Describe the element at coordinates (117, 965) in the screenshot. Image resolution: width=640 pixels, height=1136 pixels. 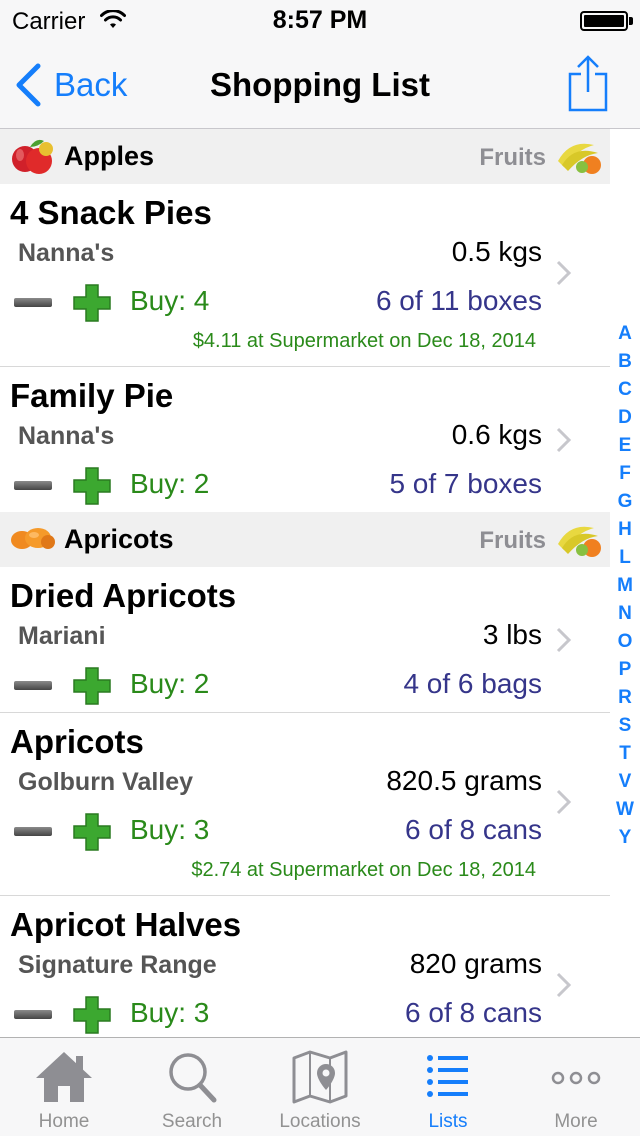
I see `item-brand: Signature Range` at that location.